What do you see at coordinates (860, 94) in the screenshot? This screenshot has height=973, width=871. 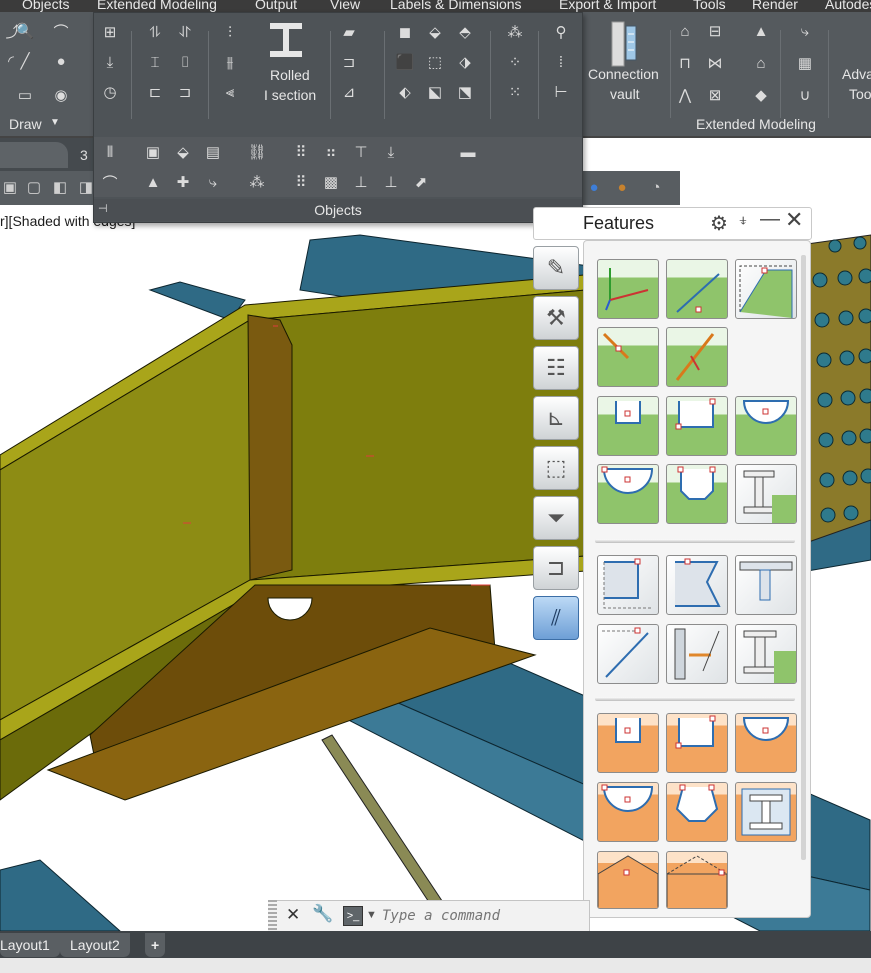 I see `advance-tools-label-2: Too` at bounding box center [860, 94].